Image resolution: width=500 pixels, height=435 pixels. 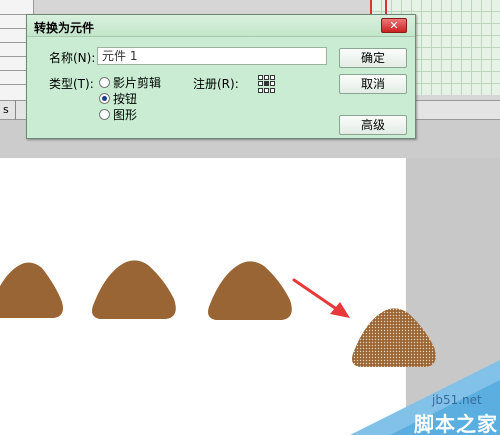 What do you see at coordinates (71, 84) in the screenshot?
I see `type-label: 类型(T):` at bounding box center [71, 84].